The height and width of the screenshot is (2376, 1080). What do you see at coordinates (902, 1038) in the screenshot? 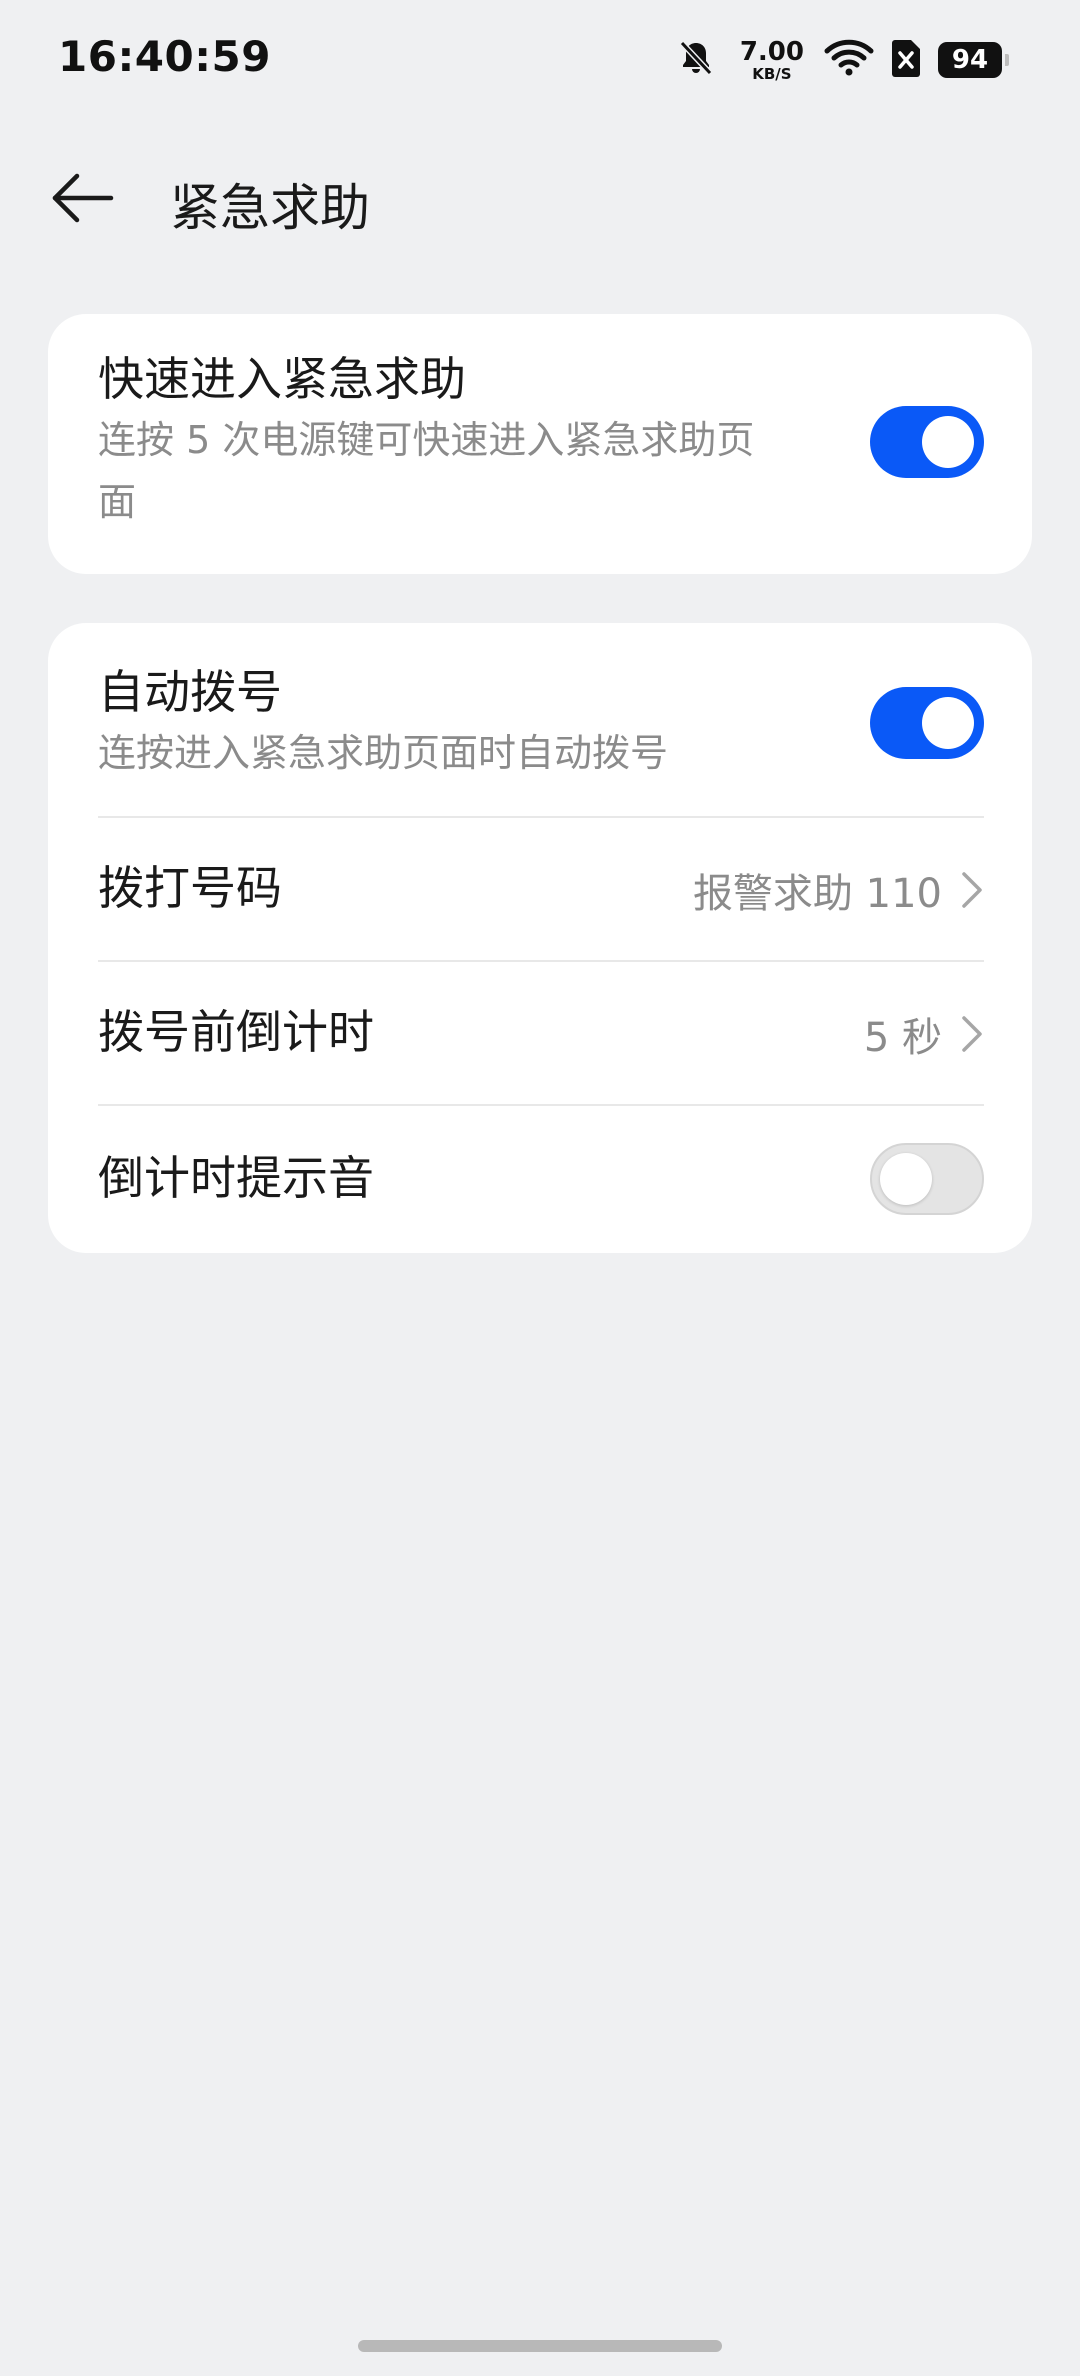
I see `countdown-value: 5 秒` at bounding box center [902, 1038].